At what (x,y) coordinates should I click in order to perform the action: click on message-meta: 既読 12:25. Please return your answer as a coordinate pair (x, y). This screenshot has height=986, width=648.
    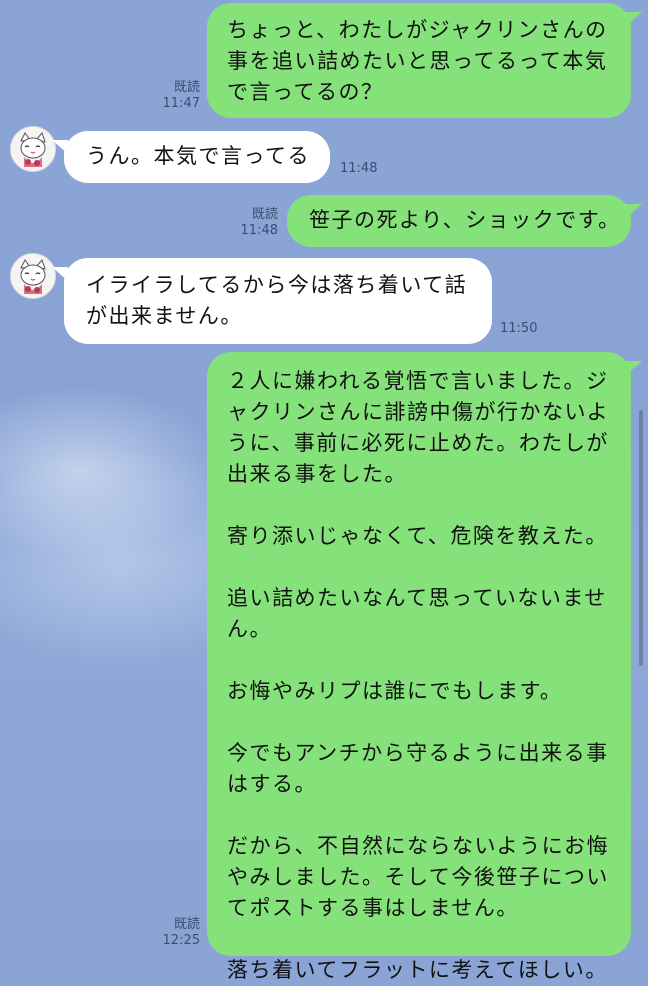
    Looking at the image, I should click on (175, 933).